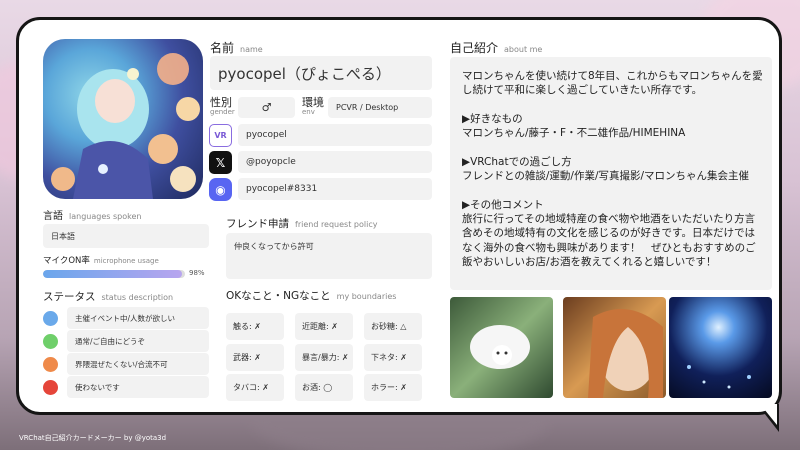  I want to click on env-field: PCVR / Desktop, so click(380, 107).